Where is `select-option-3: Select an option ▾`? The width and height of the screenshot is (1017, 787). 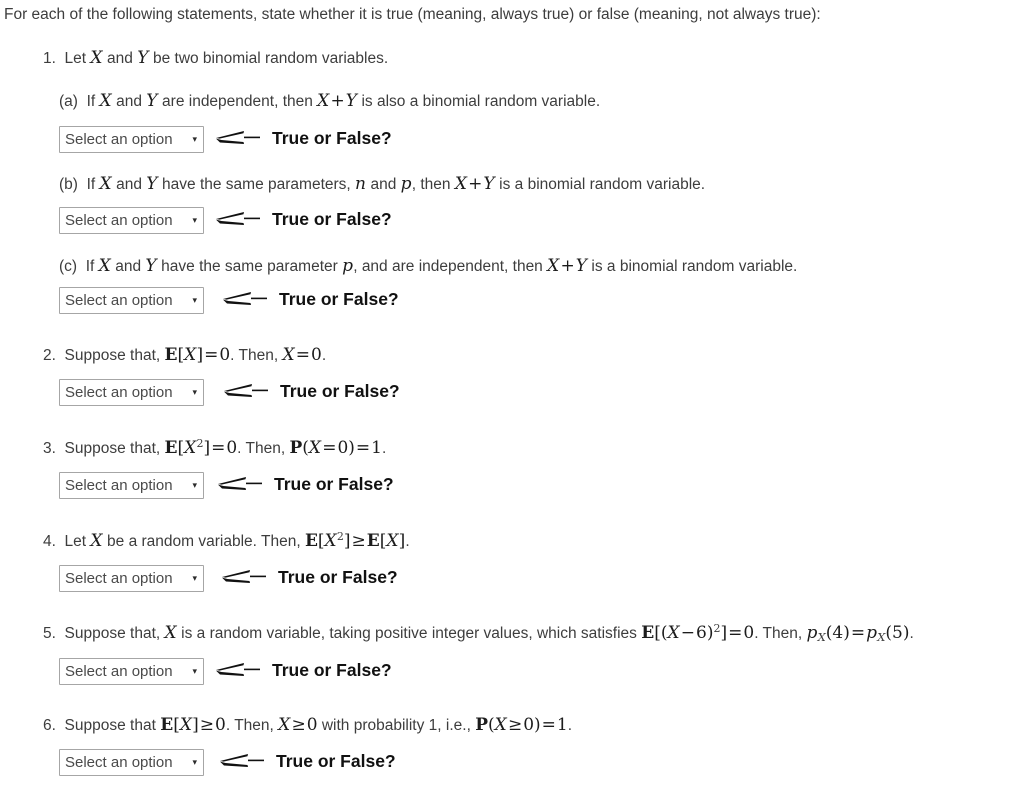 select-option-3: Select an option ▾ is located at coordinates (131, 485).